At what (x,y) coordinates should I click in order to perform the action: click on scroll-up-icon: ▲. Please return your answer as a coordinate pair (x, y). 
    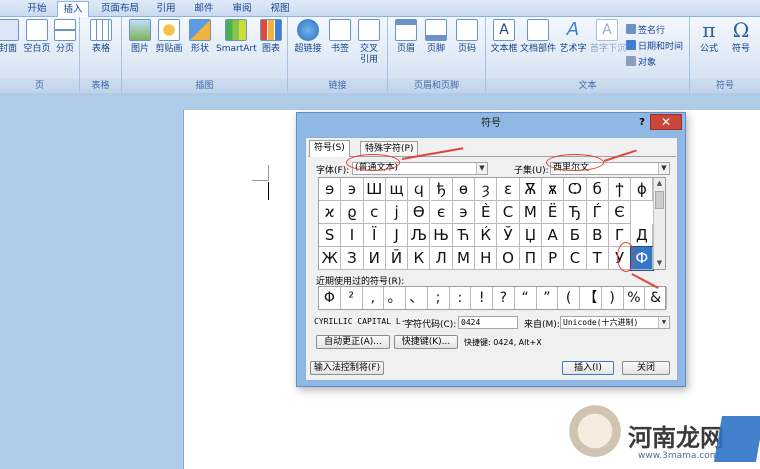
    Looking at the image, I should click on (659, 183).